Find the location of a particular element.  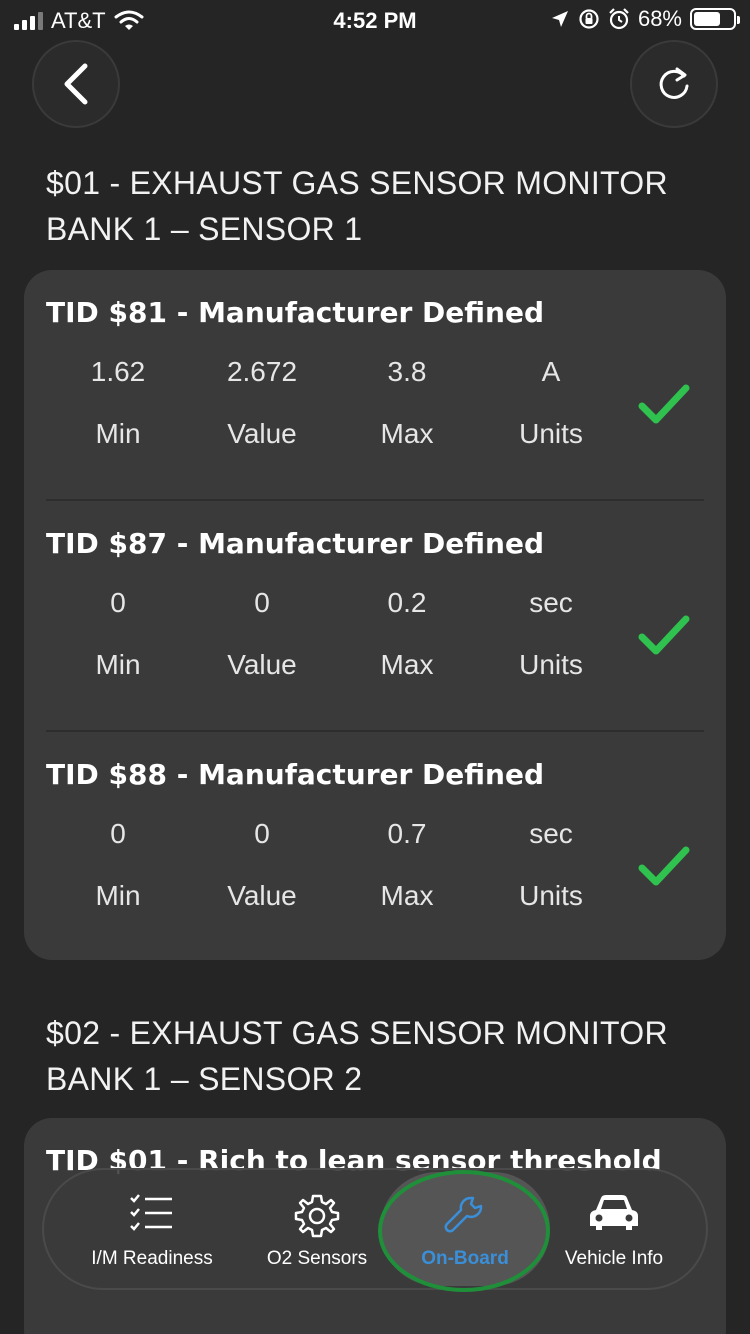

alarm-icon is located at coordinates (619, 19).